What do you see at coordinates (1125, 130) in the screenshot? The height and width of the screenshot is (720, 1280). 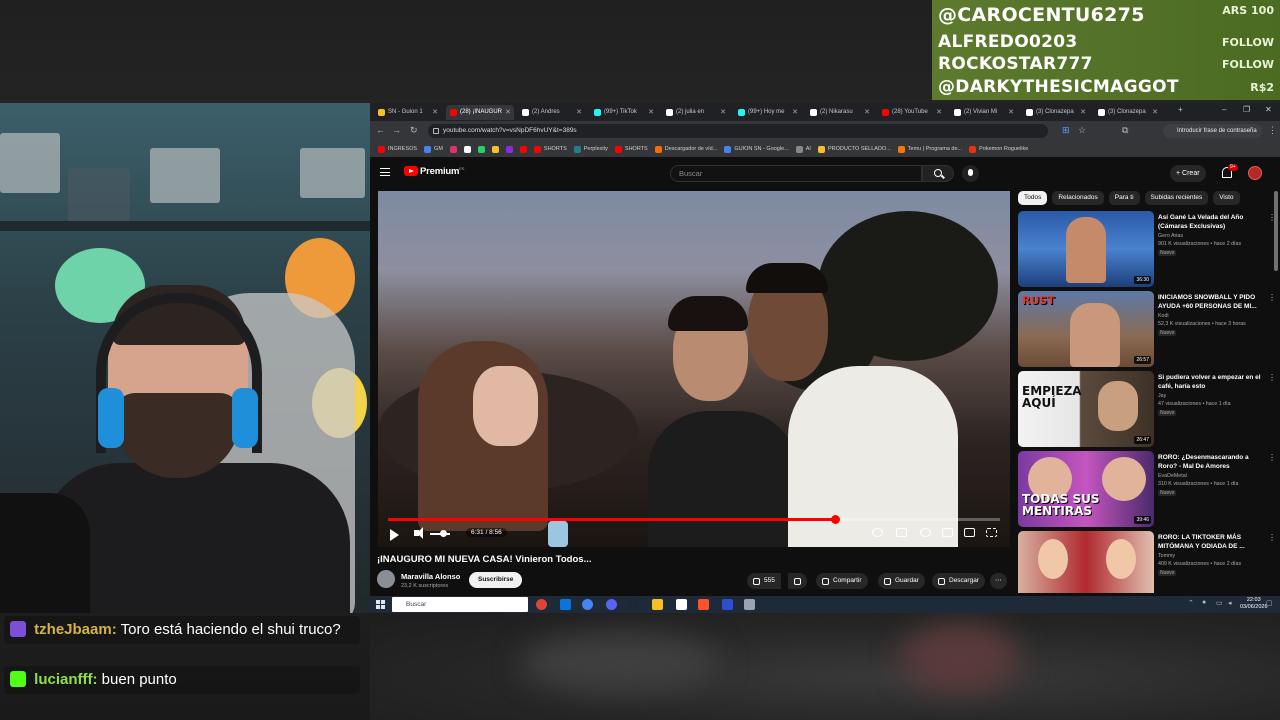 I see `extensions-icon: ⧉` at bounding box center [1125, 130].